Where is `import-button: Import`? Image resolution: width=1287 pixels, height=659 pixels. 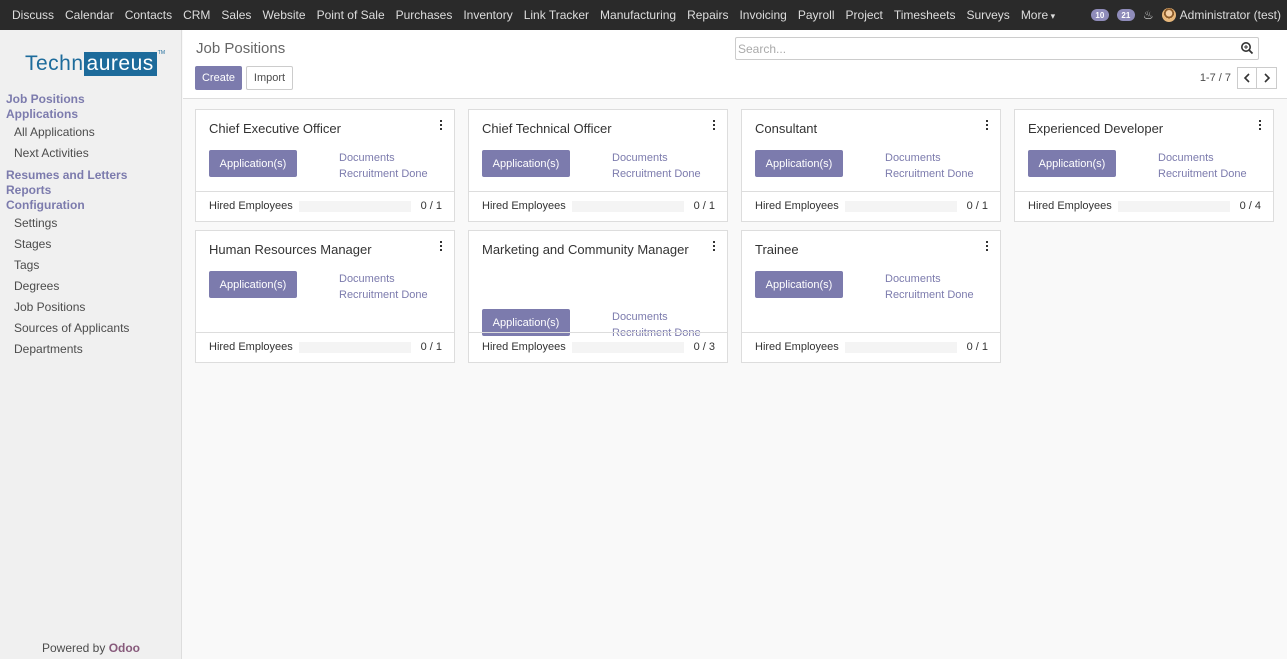 import-button: Import is located at coordinates (269, 78).